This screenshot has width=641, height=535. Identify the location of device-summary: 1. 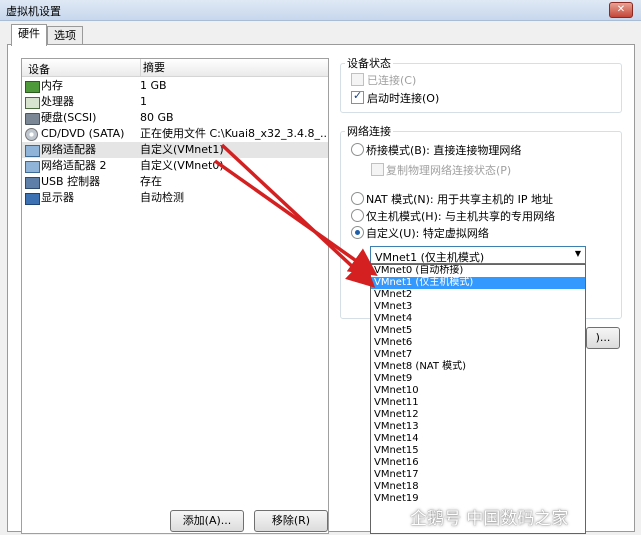
(143, 101).